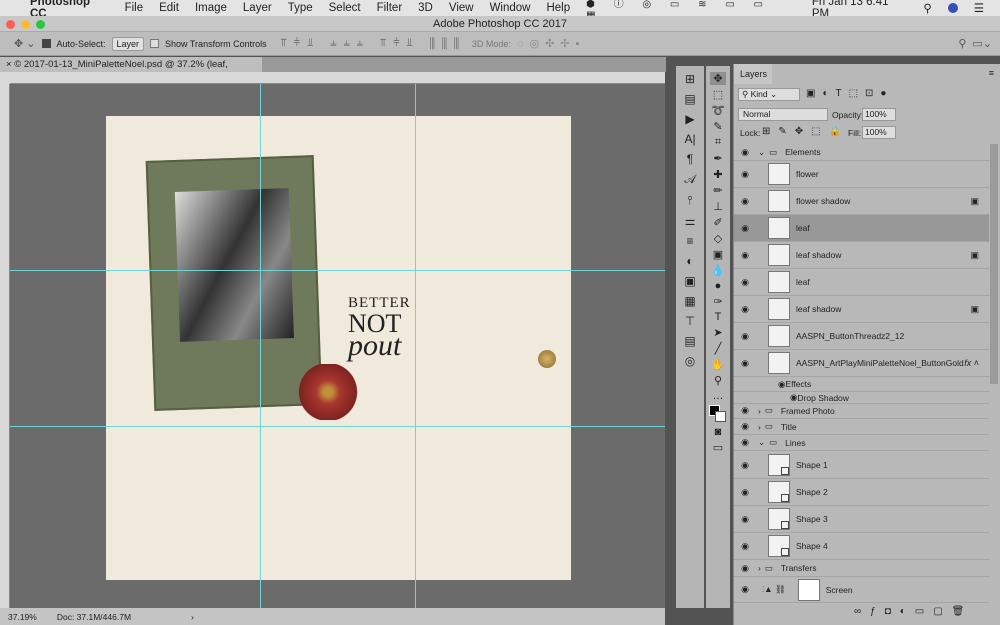 This screenshot has width=1000, height=625. I want to click on menu-layer: Layer, so click(257, 8).